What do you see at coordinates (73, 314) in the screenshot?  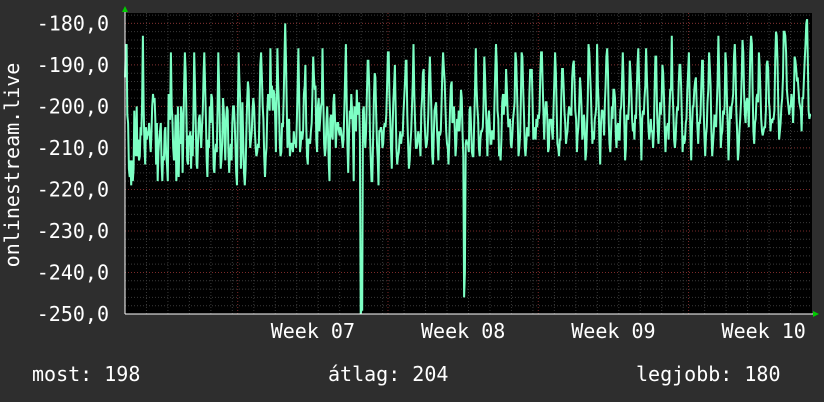 I see `y-tick-label: -250,0` at bounding box center [73, 314].